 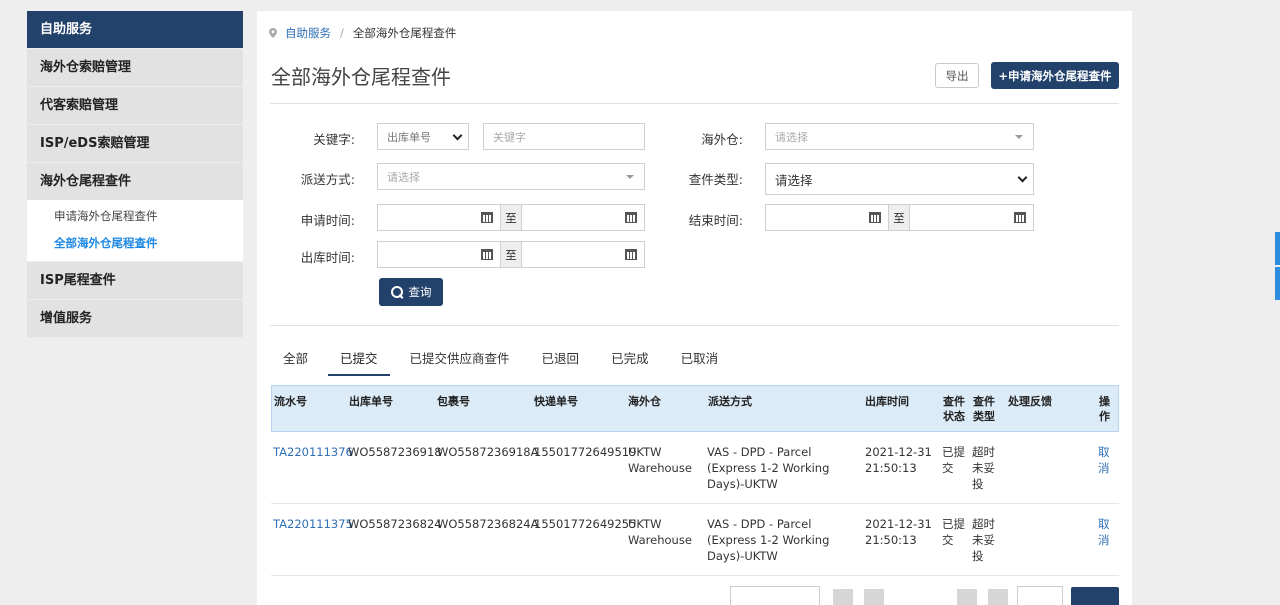 I want to click on breadcrumb-current: 全部海外仓尾程查件, so click(x=404, y=33).